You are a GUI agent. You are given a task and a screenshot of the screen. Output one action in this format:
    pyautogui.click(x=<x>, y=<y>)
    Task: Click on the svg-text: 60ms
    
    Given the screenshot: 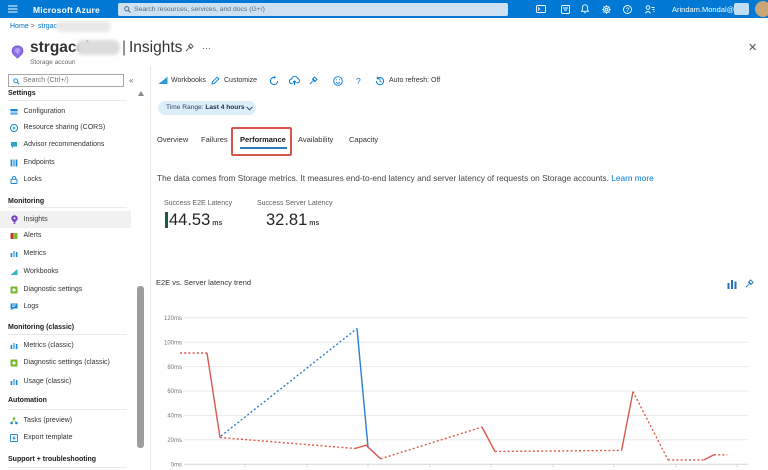 What is the action you would take?
    pyautogui.click(x=174, y=392)
    